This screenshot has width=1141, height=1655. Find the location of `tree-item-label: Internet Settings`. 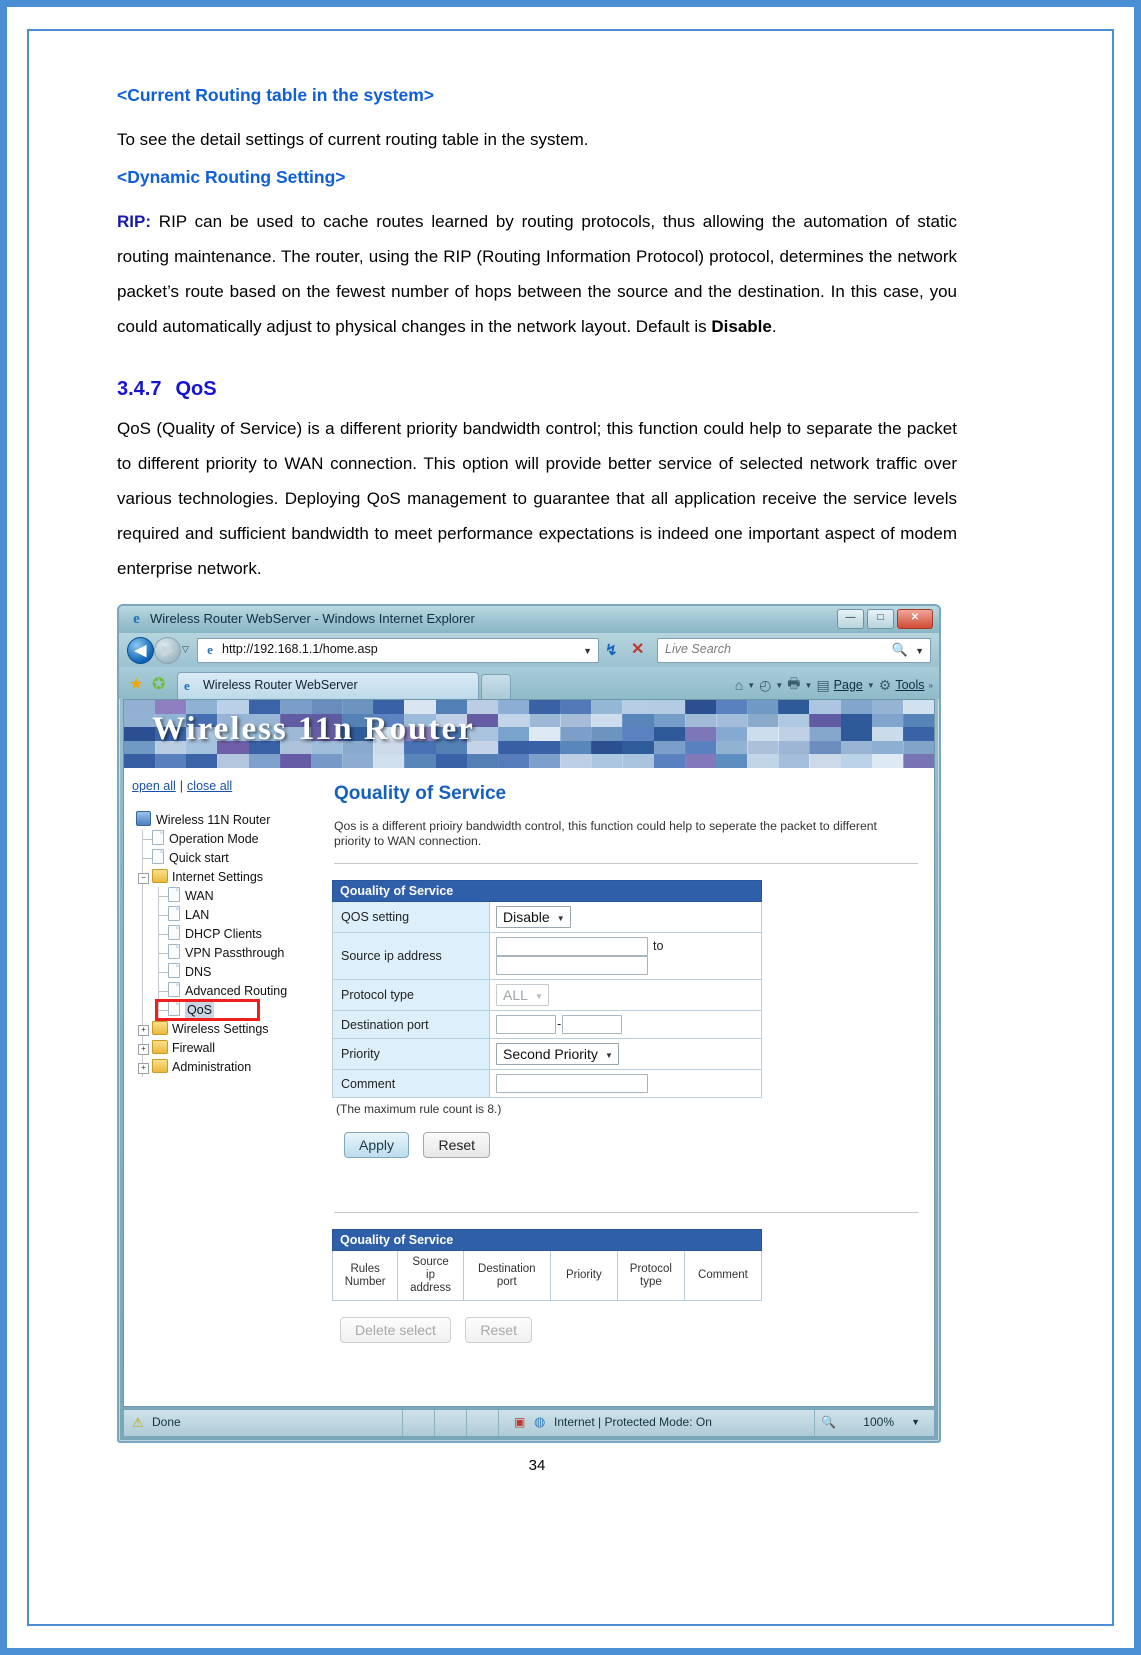

tree-item-label: Internet Settings is located at coordinates (218, 877).